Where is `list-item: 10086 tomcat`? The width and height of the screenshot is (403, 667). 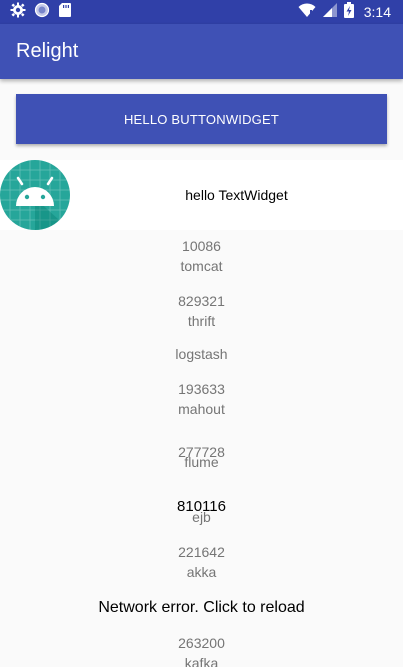
list-item: 10086 tomcat is located at coordinates (201, 256).